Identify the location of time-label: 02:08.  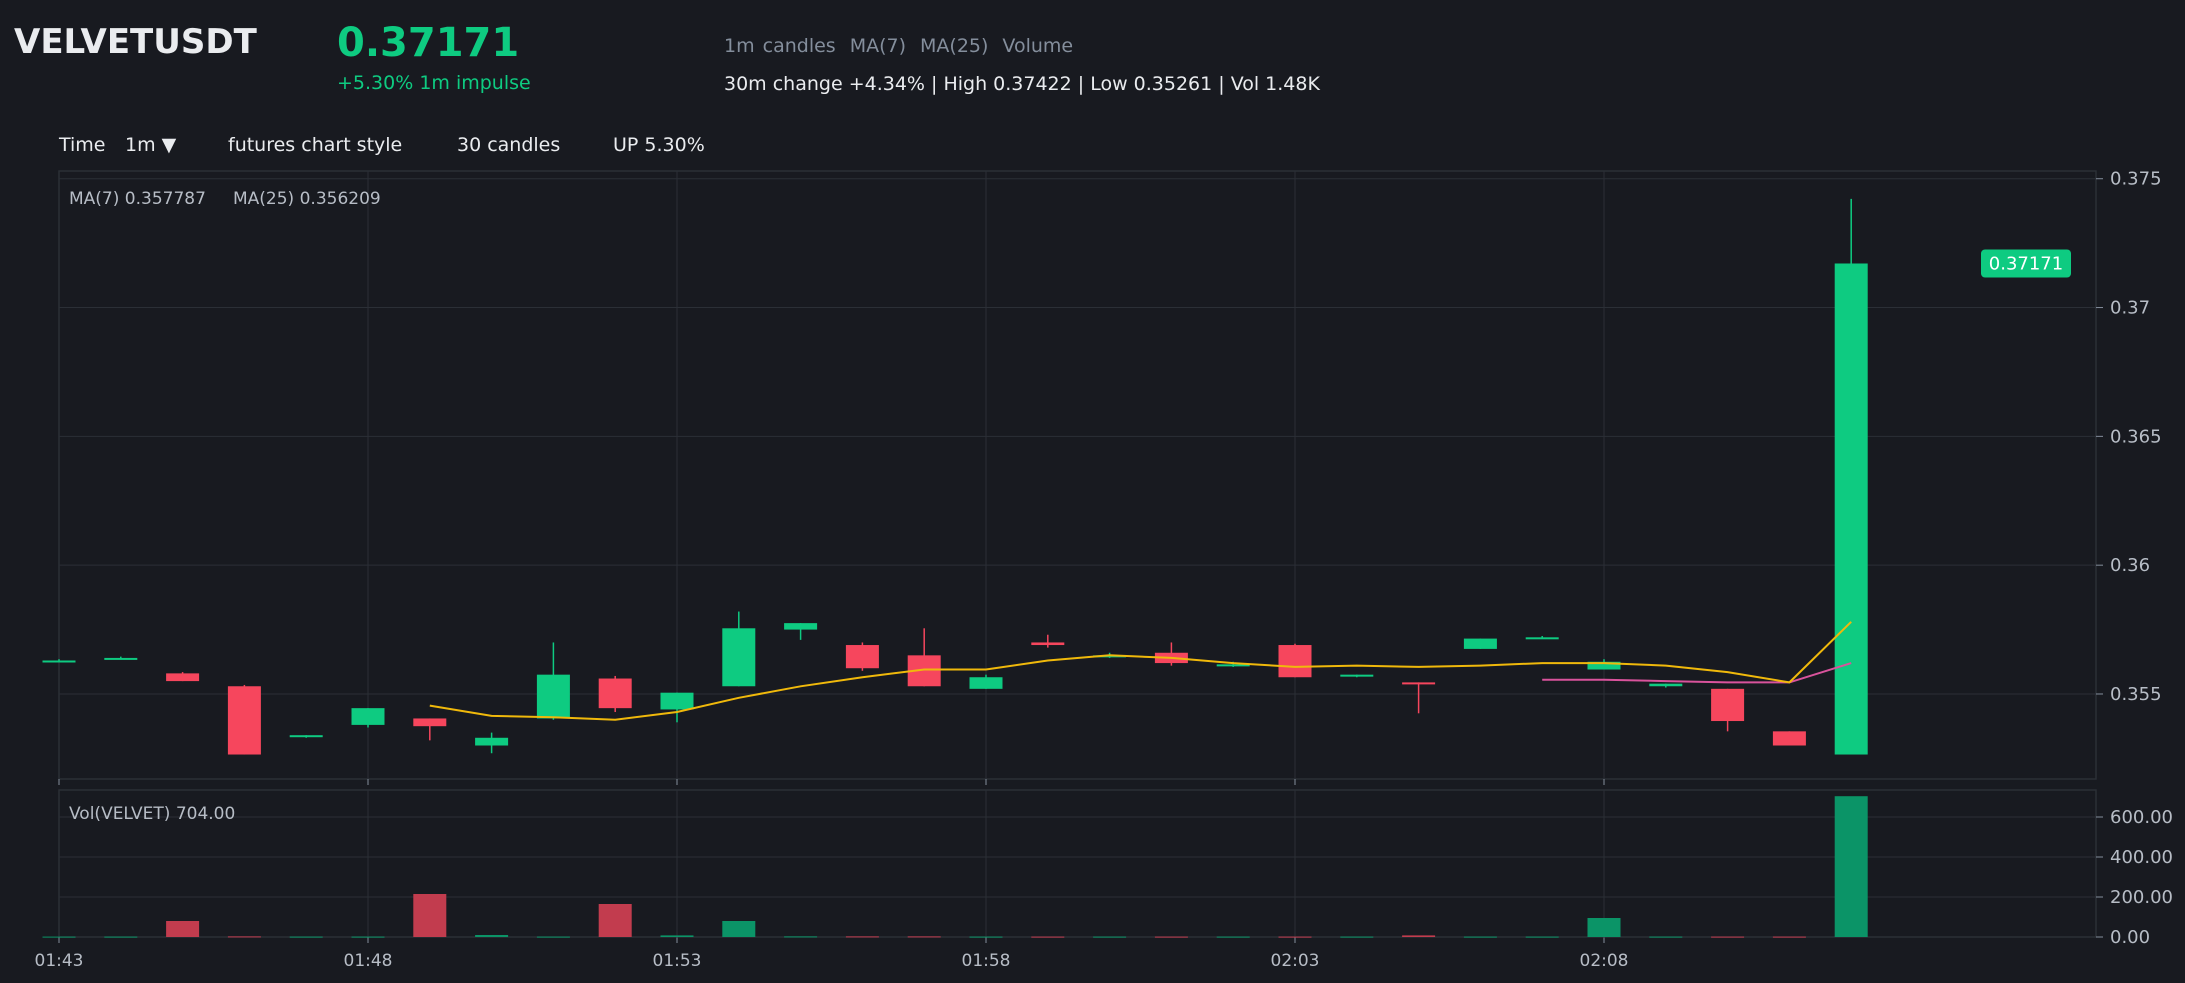
(1604, 961).